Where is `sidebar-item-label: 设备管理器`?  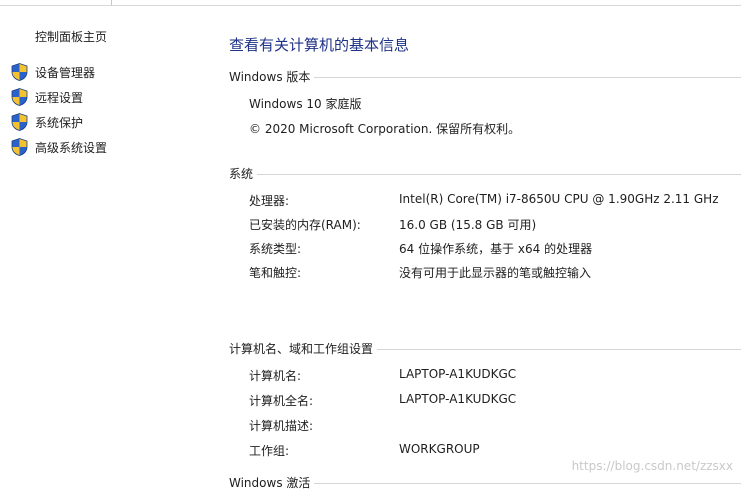
sidebar-item-label: 设备管理器 is located at coordinates (65, 72).